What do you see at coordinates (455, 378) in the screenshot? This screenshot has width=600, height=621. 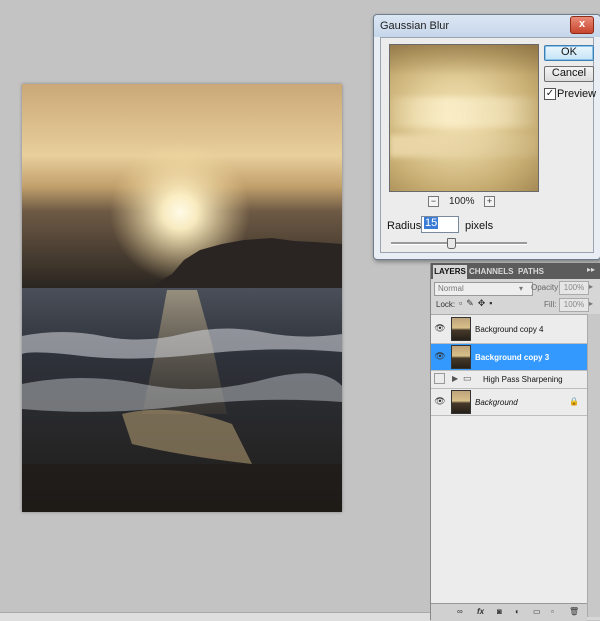 I see `expand-triangle-icon: ▶` at bounding box center [455, 378].